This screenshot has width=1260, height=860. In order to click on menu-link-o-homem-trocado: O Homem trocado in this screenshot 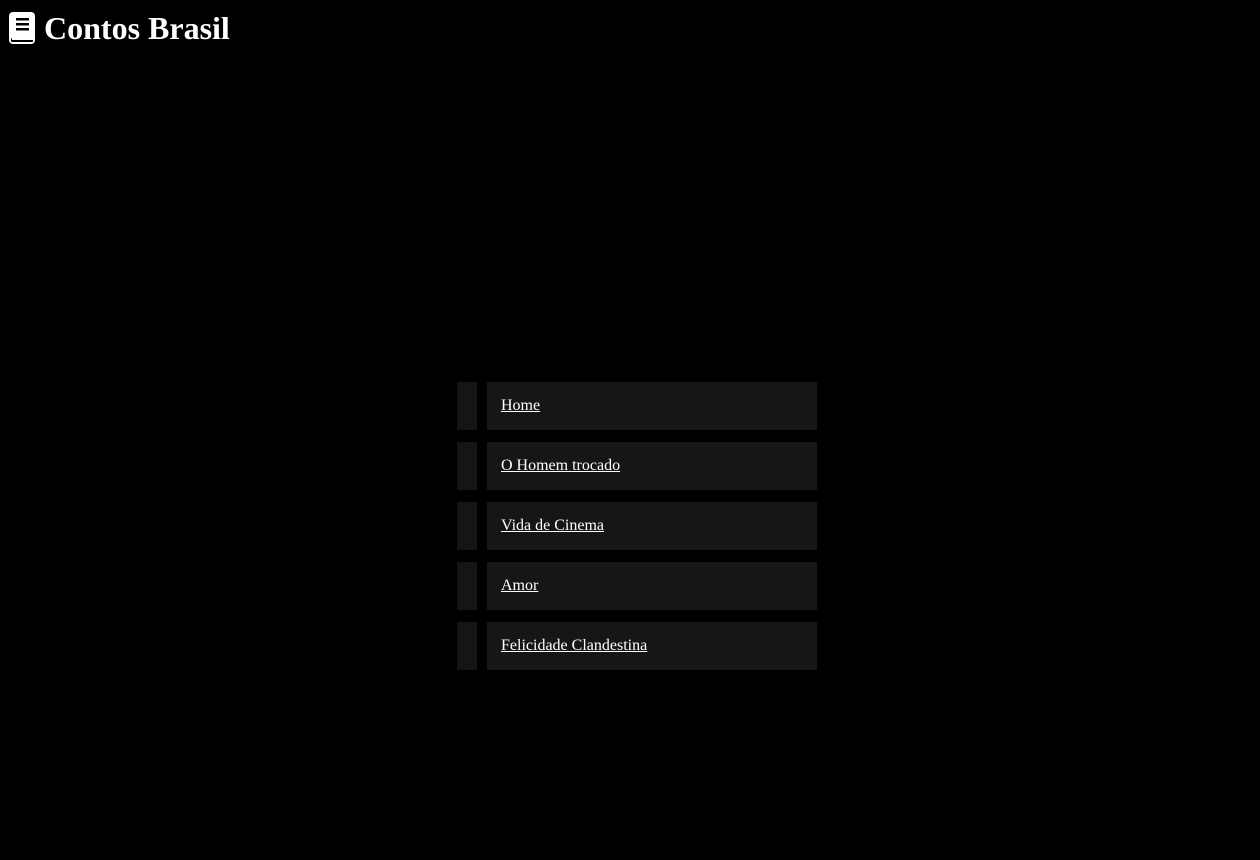, I will do `click(560, 466)`.